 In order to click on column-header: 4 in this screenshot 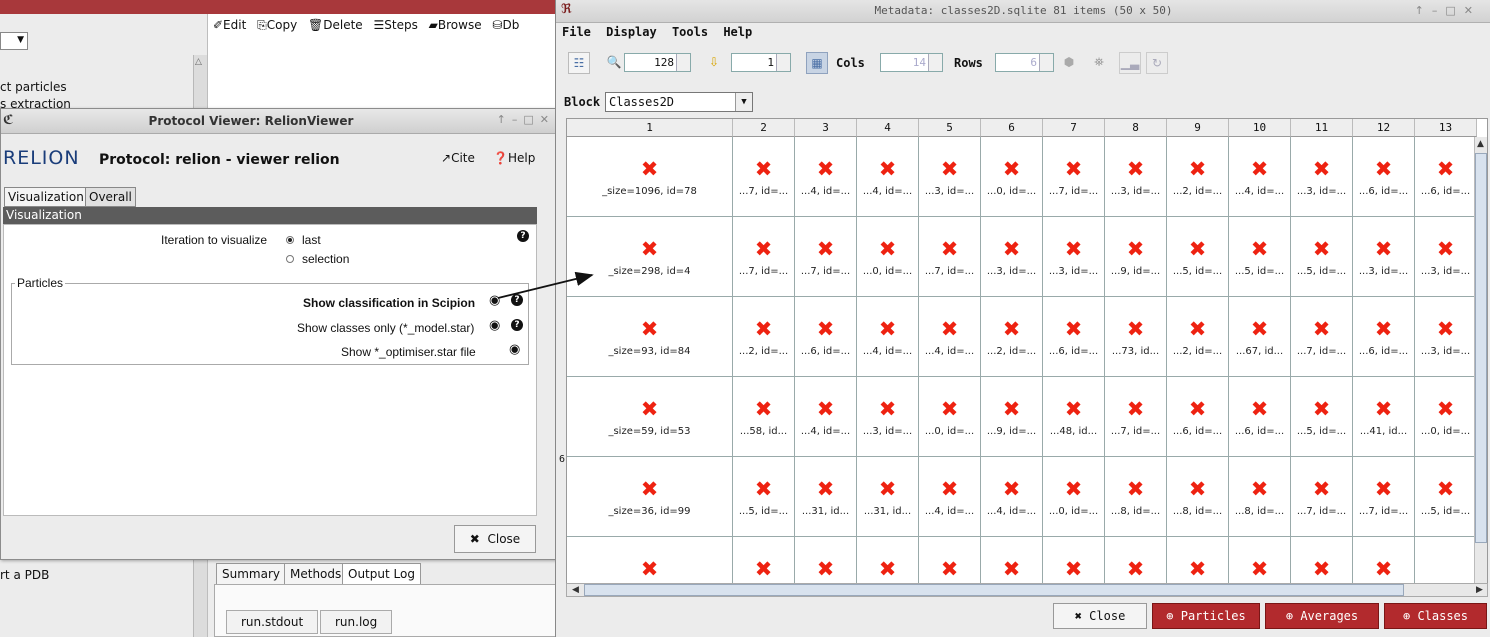, I will do `click(888, 128)`.